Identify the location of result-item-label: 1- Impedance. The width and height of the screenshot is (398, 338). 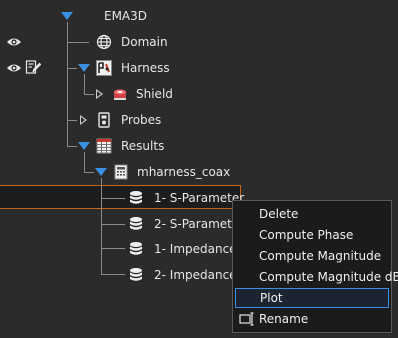
(195, 249).